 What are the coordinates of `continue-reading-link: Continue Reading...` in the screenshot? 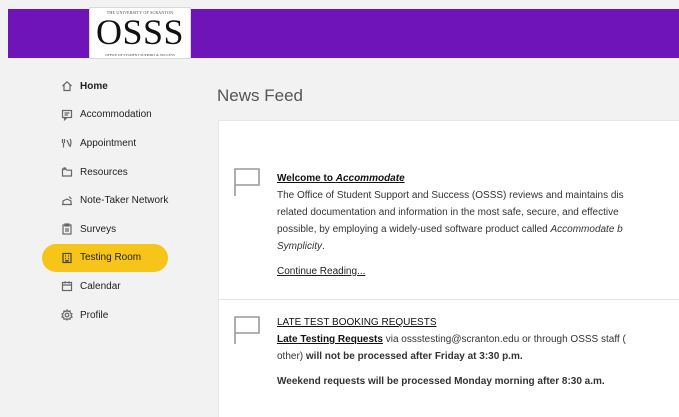 It's located at (321, 271).